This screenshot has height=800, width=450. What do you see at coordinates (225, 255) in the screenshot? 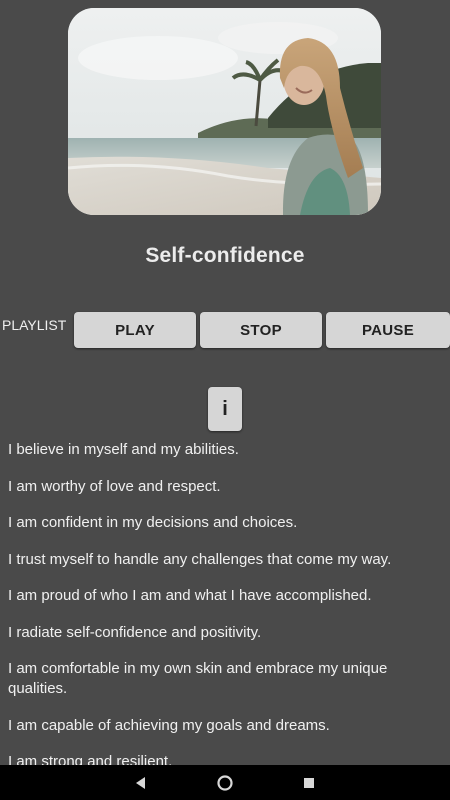
I see `page-title: Self-confidence` at bounding box center [225, 255].